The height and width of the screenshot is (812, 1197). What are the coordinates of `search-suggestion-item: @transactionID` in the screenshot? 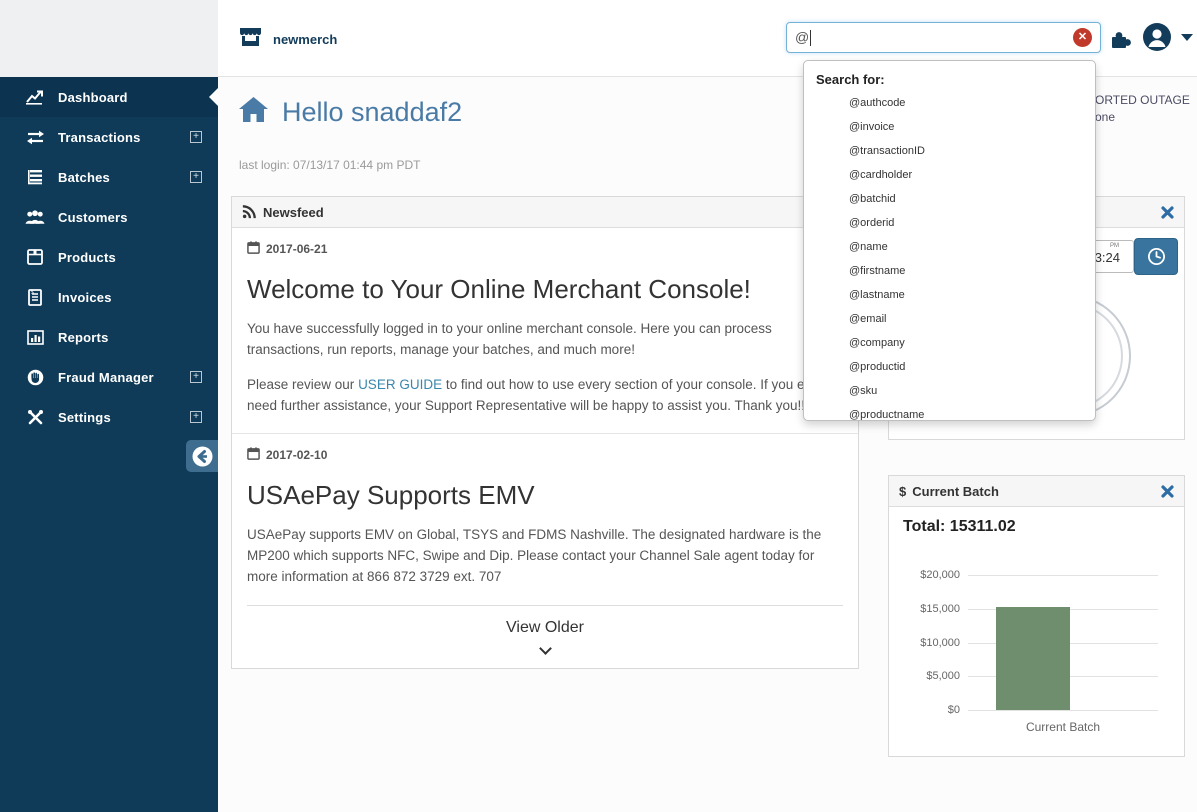 It's located at (949, 151).